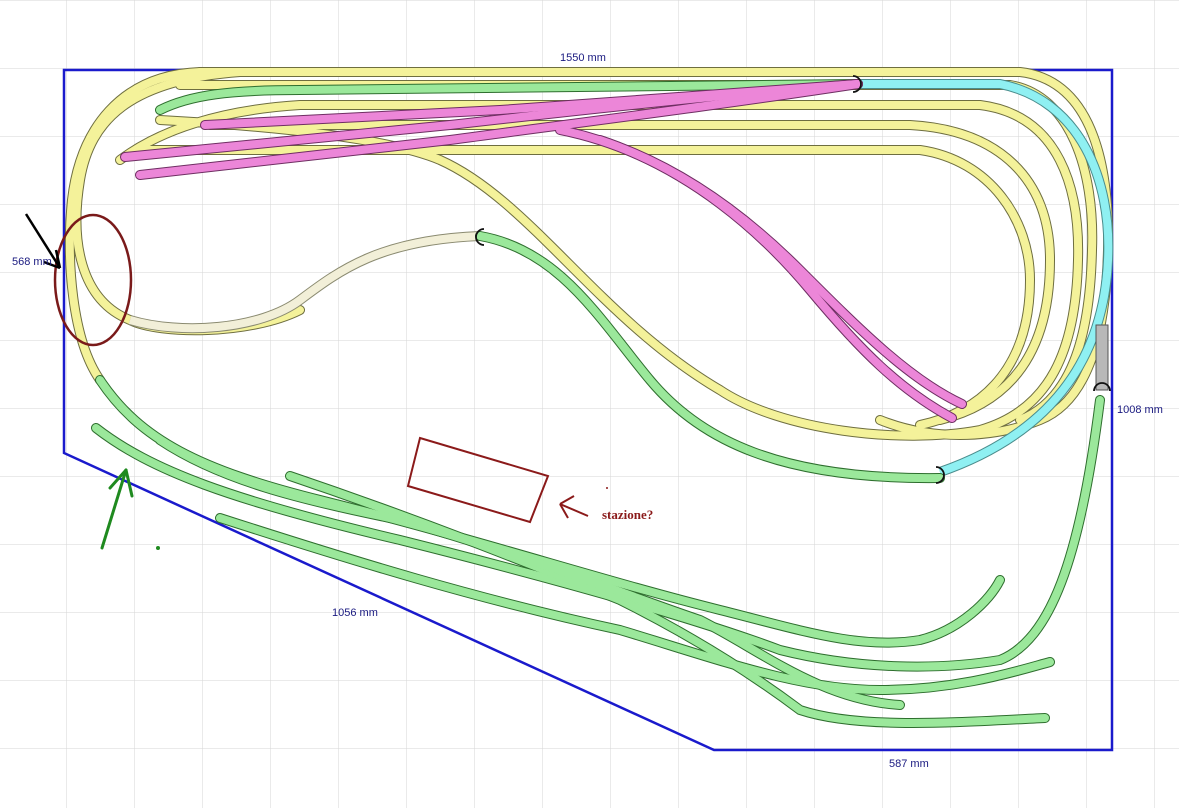 Image resolution: width=1179 pixels, height=808 pixels. What do you see at coordinates (158, 548) in the screenshot?
I see `green-dot` at bounding box center [158, 548].